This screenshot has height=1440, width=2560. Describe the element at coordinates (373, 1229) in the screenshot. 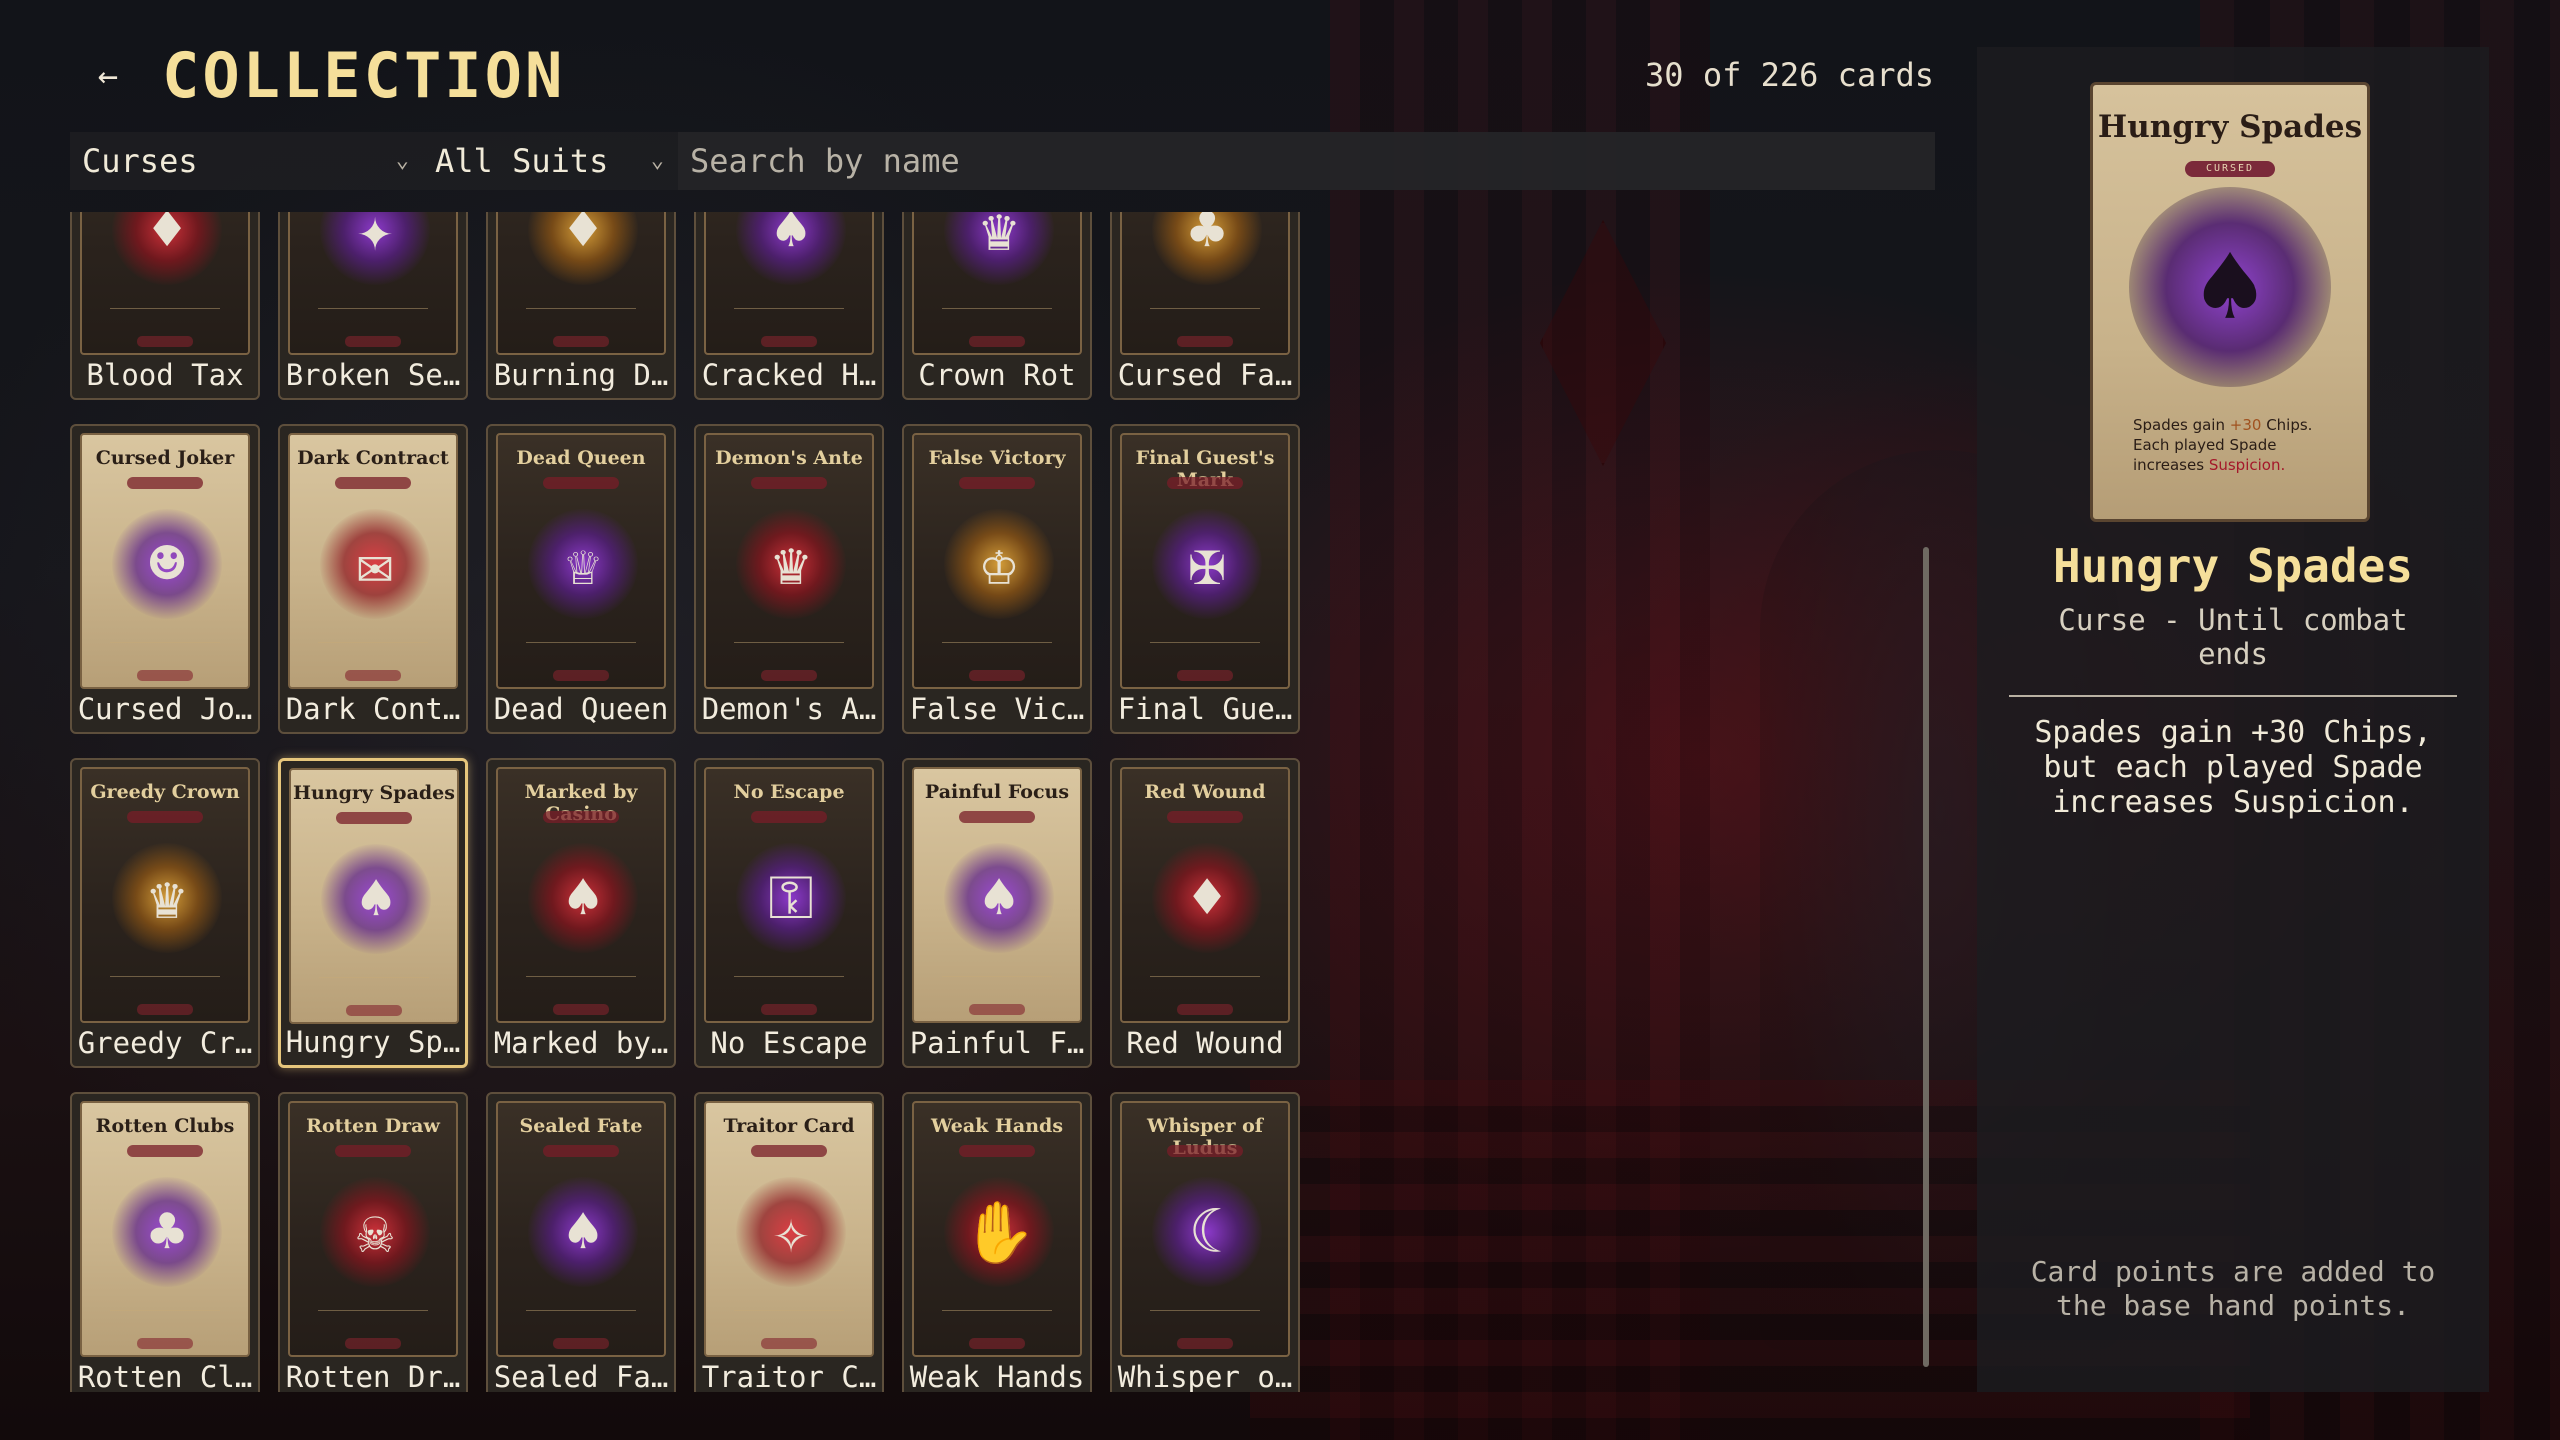

I see `card-artwork: Rotten Draw ☠` at that location.